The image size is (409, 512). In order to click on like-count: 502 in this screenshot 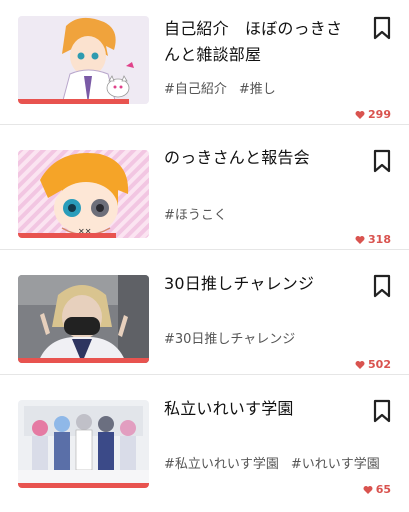, I will do `click(373, 364)`.